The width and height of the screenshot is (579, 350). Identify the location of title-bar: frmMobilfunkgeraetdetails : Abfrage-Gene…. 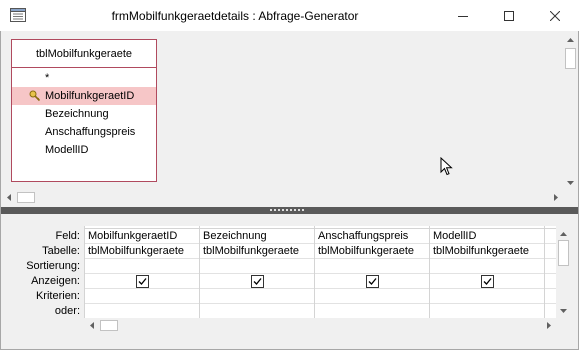
(289, 15).